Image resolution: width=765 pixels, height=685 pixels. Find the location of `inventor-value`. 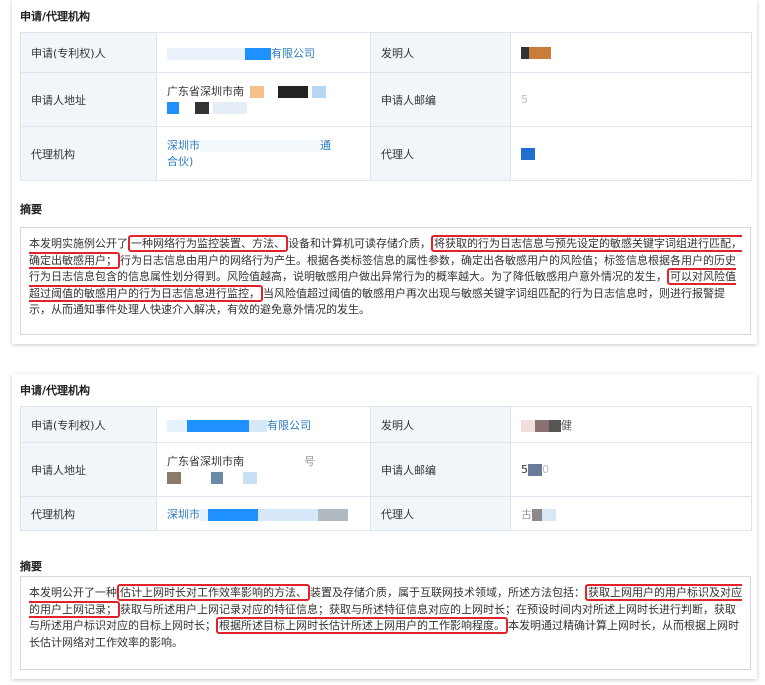

inventor-value is located at coordinates (631, 52).